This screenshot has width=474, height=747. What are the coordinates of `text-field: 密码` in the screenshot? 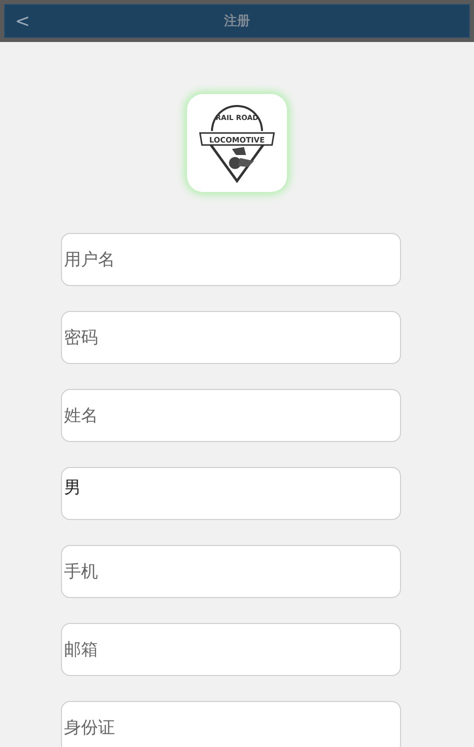 It's located at (231, 337).